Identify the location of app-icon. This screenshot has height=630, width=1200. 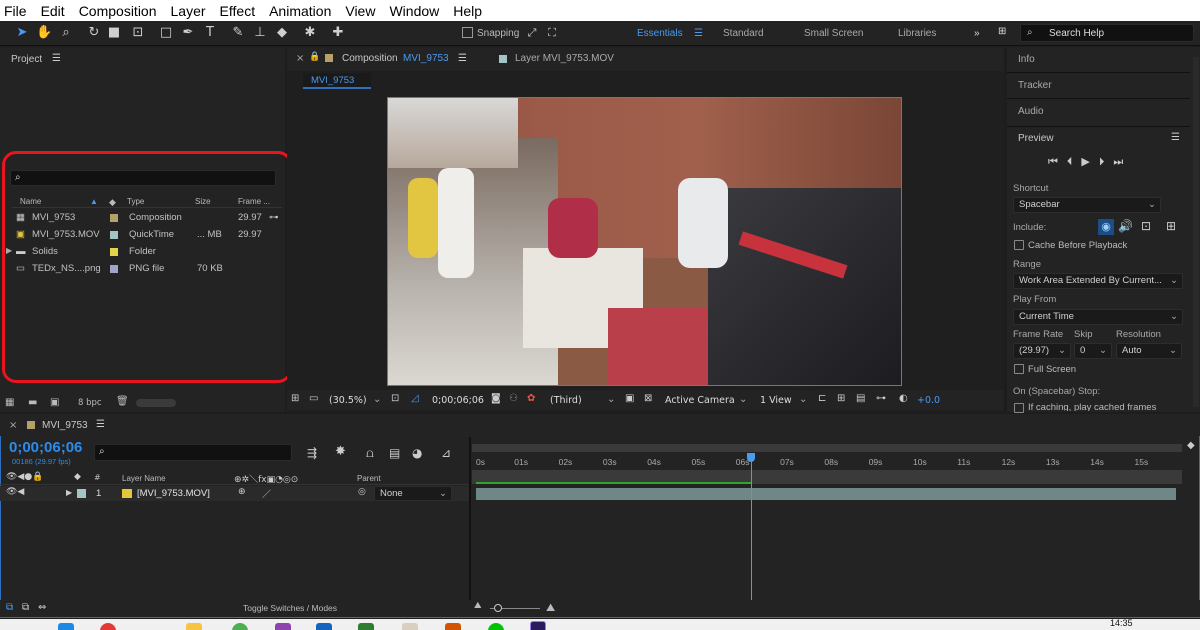
(240, 626).